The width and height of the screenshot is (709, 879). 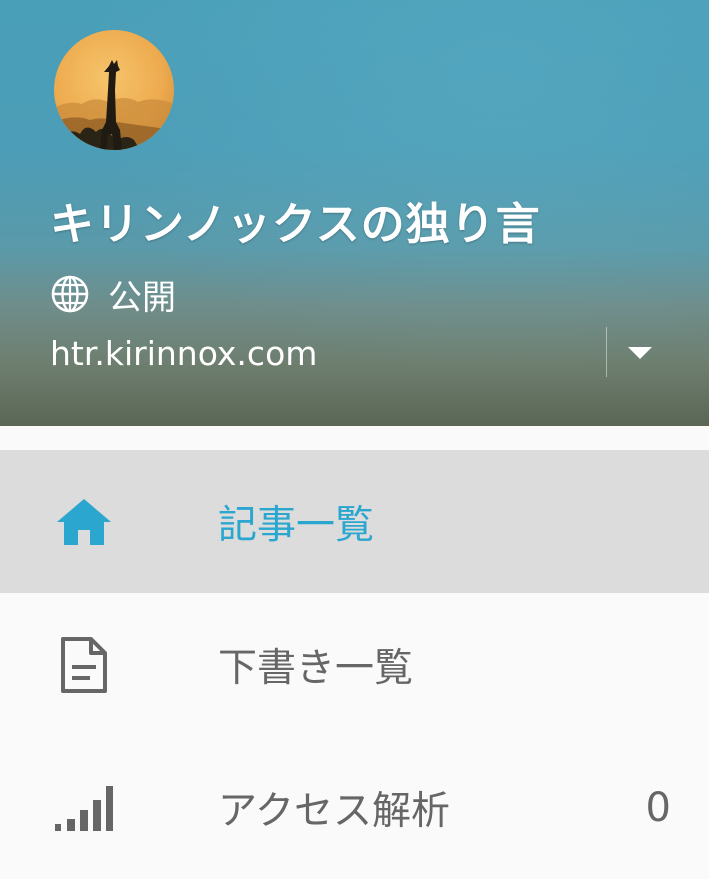 What do you see at coordinates (295, 224) in the screenshot?
I see `blog-title: キリンノックスの独り言` at bounding box center [295, 224].